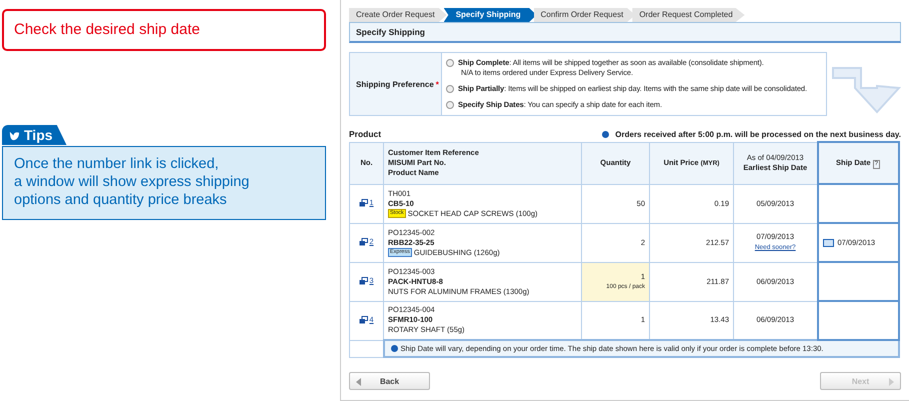 The height and width of the screenshot is (401, 909). I want to click on product-label: Product, so click(365, 134).